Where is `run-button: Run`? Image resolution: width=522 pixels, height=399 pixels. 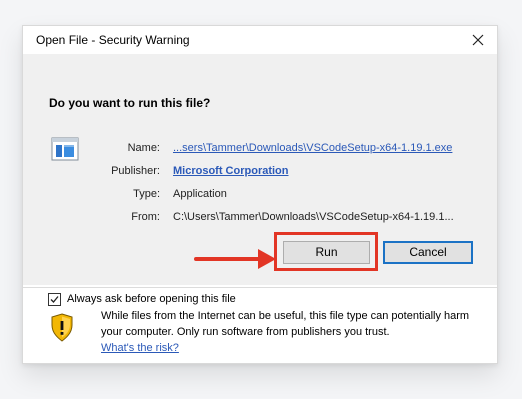 run-button: Run is located at coordinates (326, 252).